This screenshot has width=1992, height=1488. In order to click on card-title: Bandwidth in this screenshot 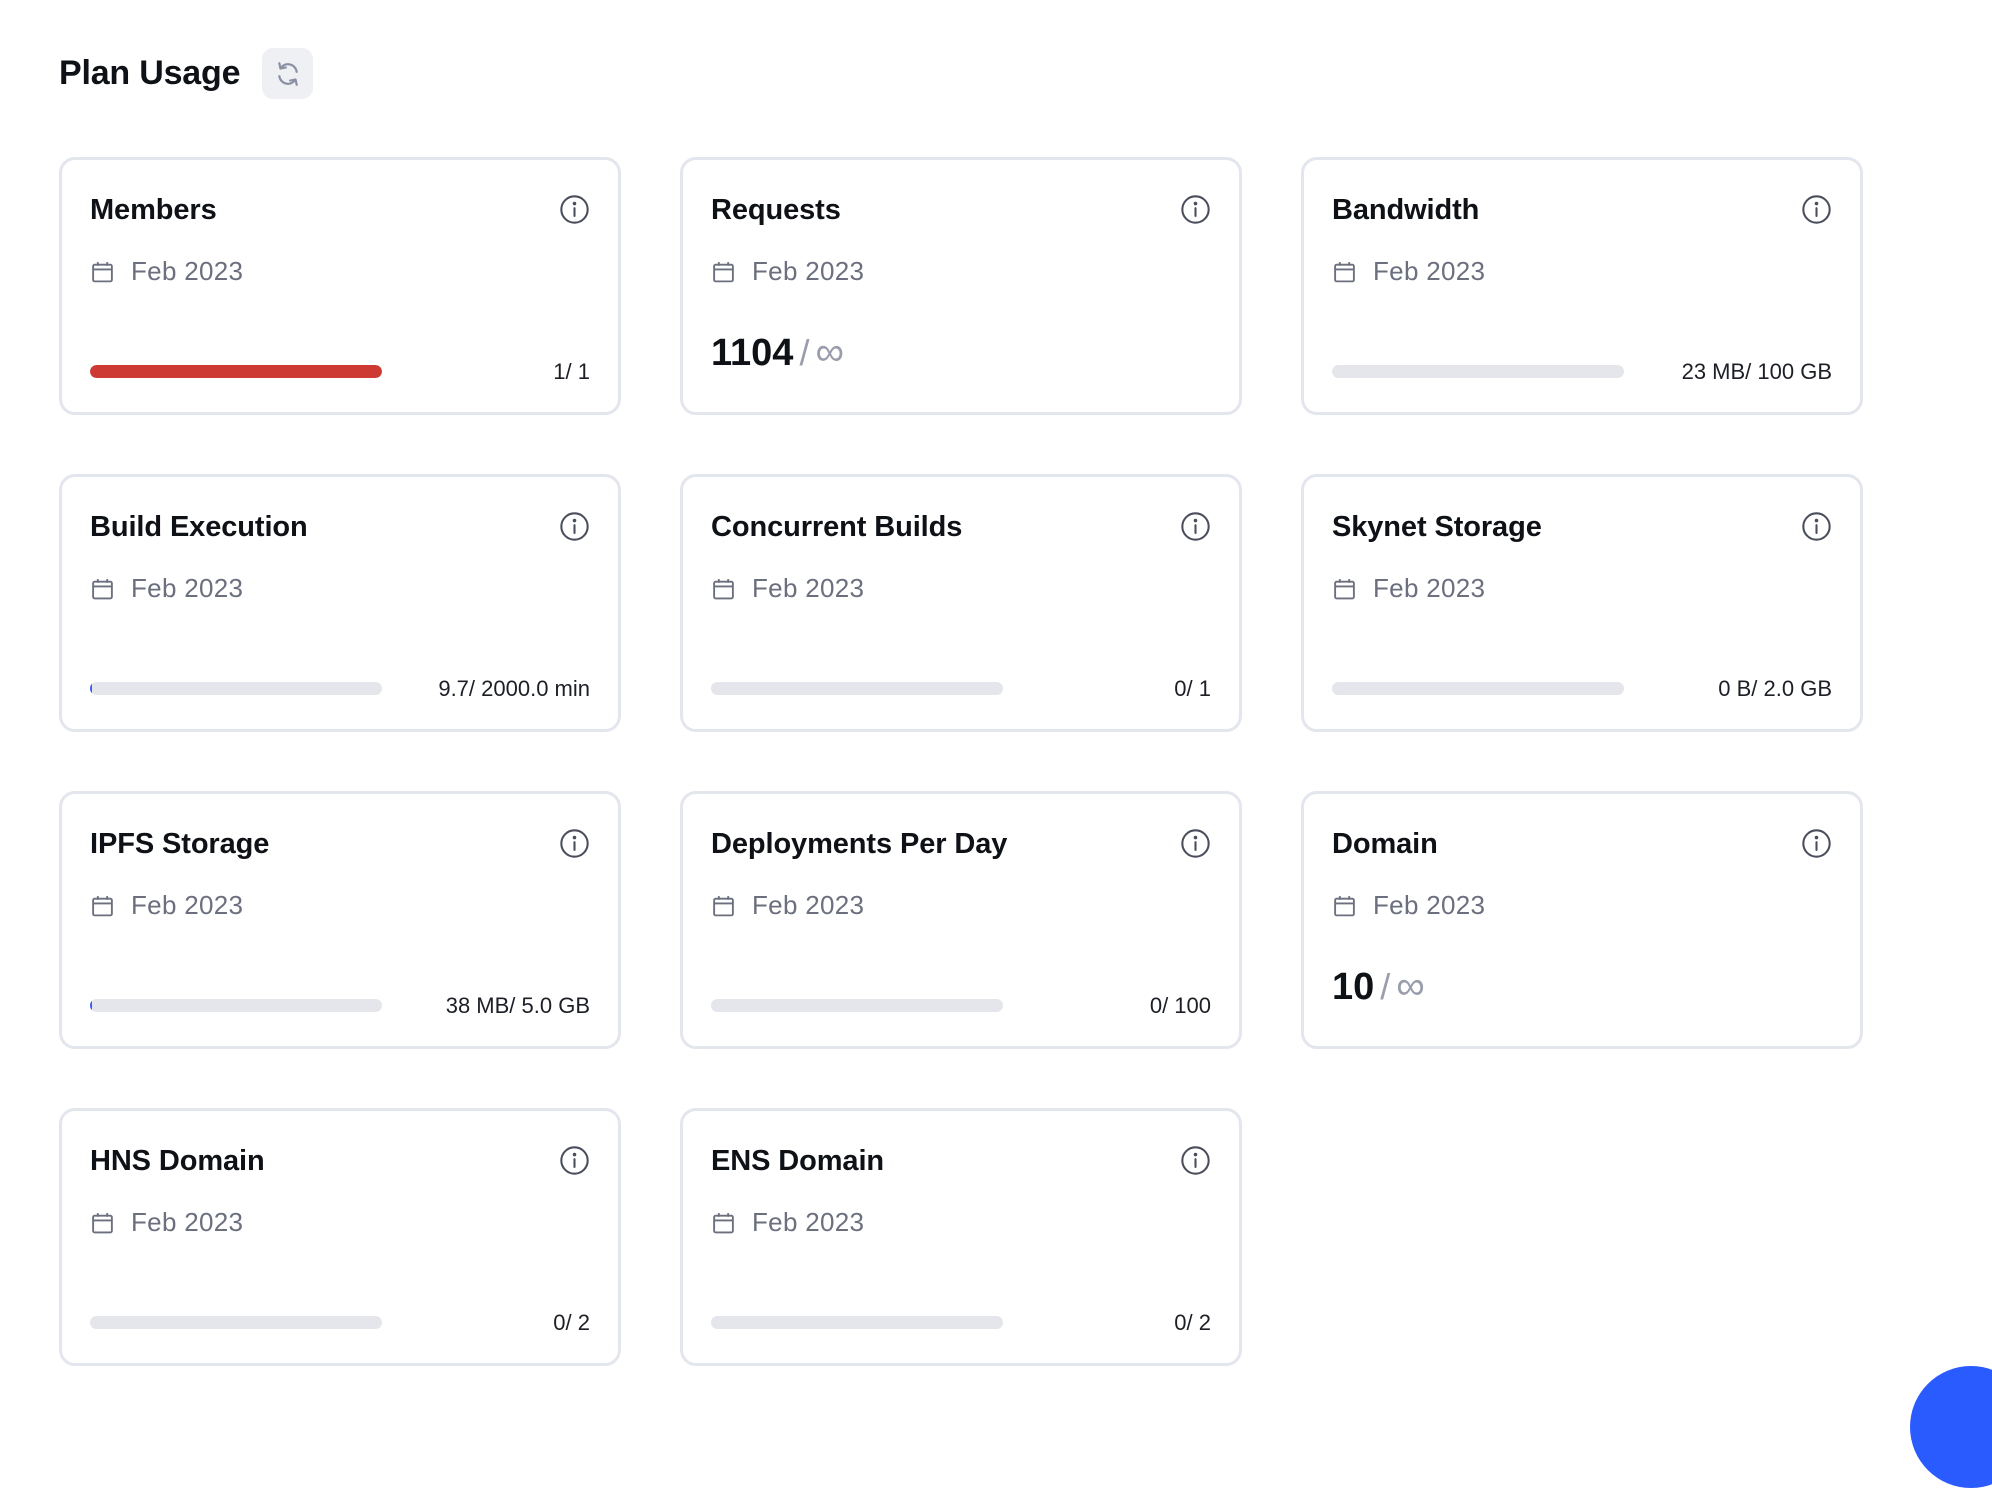, I will do `click(1406, 210)`.